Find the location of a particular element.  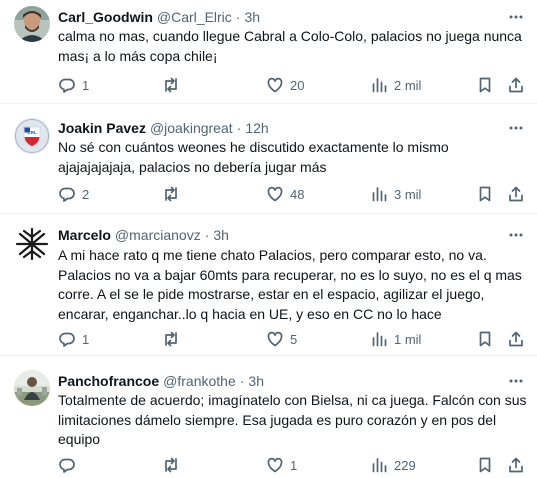

views-button: 3 mil is located at coordinates (395, 194).